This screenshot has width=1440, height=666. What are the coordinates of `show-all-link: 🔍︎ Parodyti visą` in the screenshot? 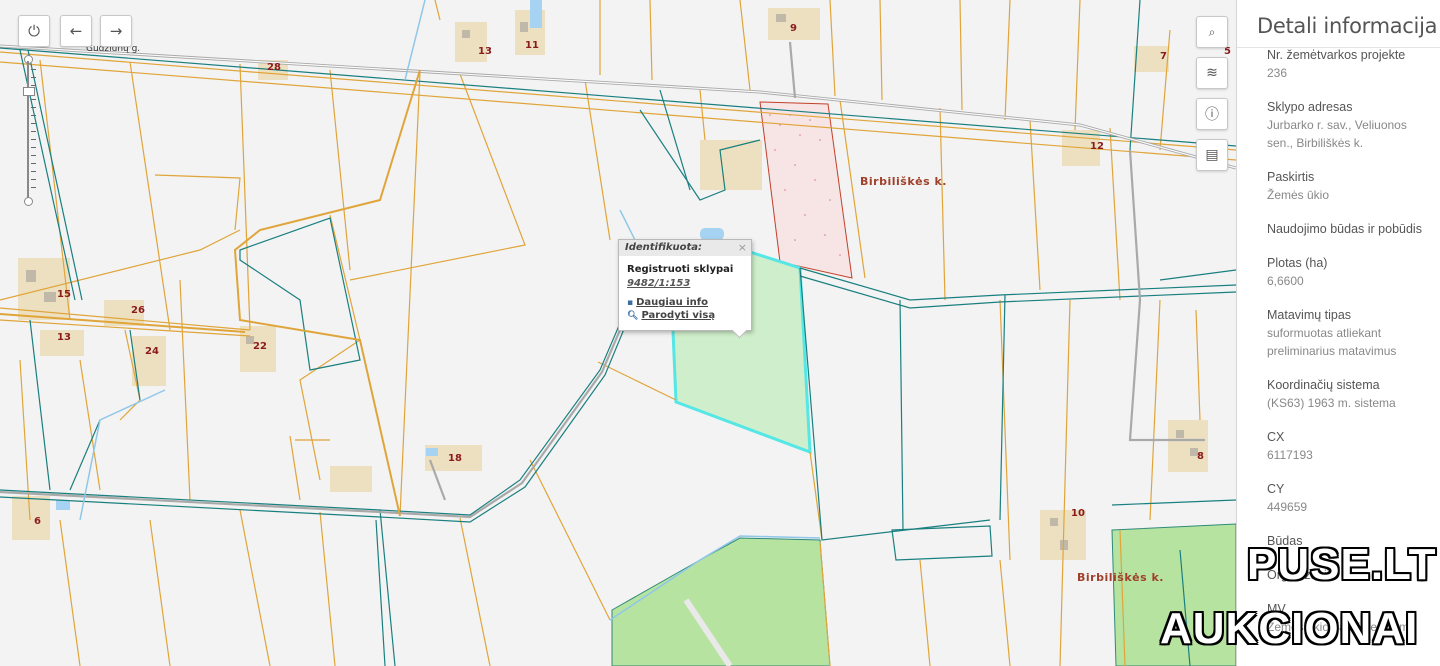 It's located at (689, 315).